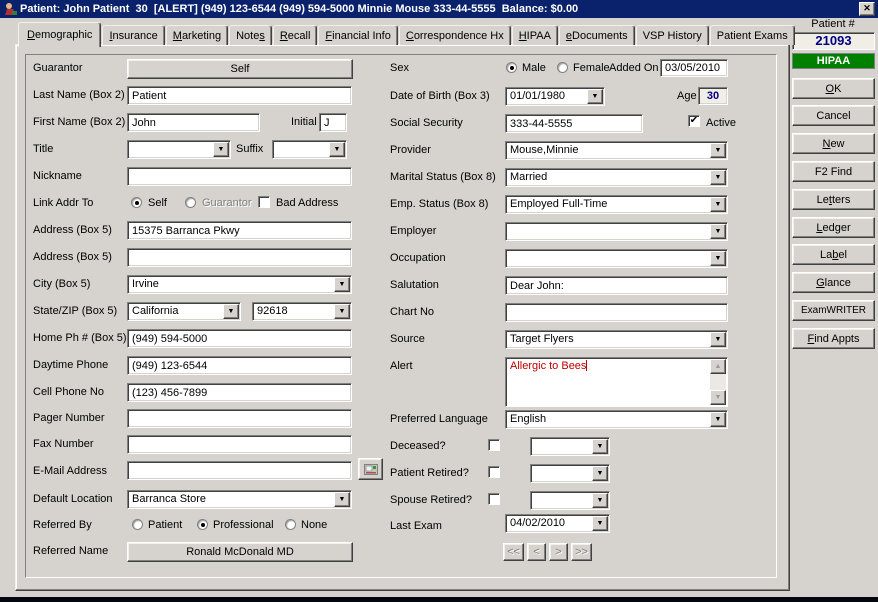 The height and width of the screenshot is (602, 878). Describe the element at coordinates (616, 419) in the screenshot. I see `preferred-language-select: English ▼` at that location.